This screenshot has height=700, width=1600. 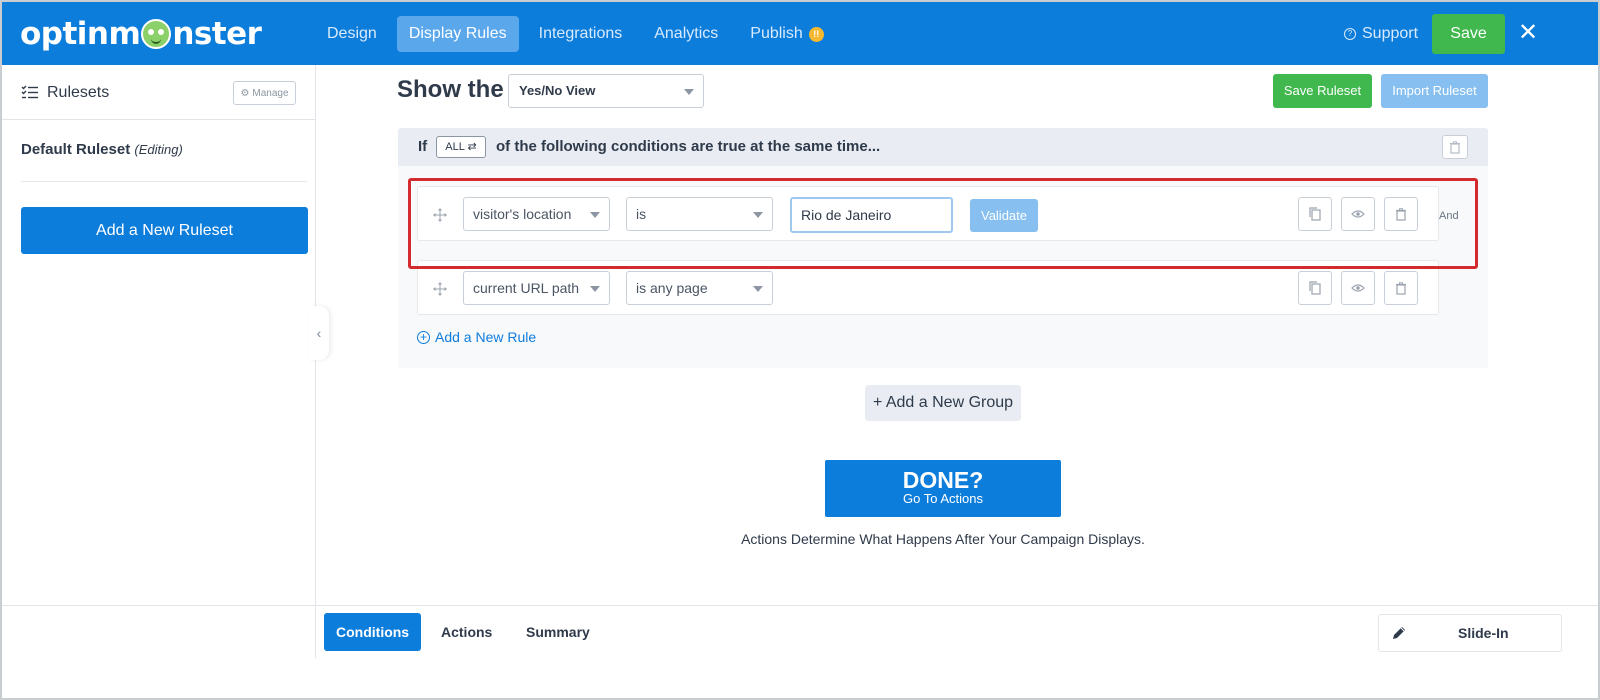 What do you see at coordinates (373, 632) in the screenshot?
I see `tab-conditions: Conditions` at bounding box center [373, 632].